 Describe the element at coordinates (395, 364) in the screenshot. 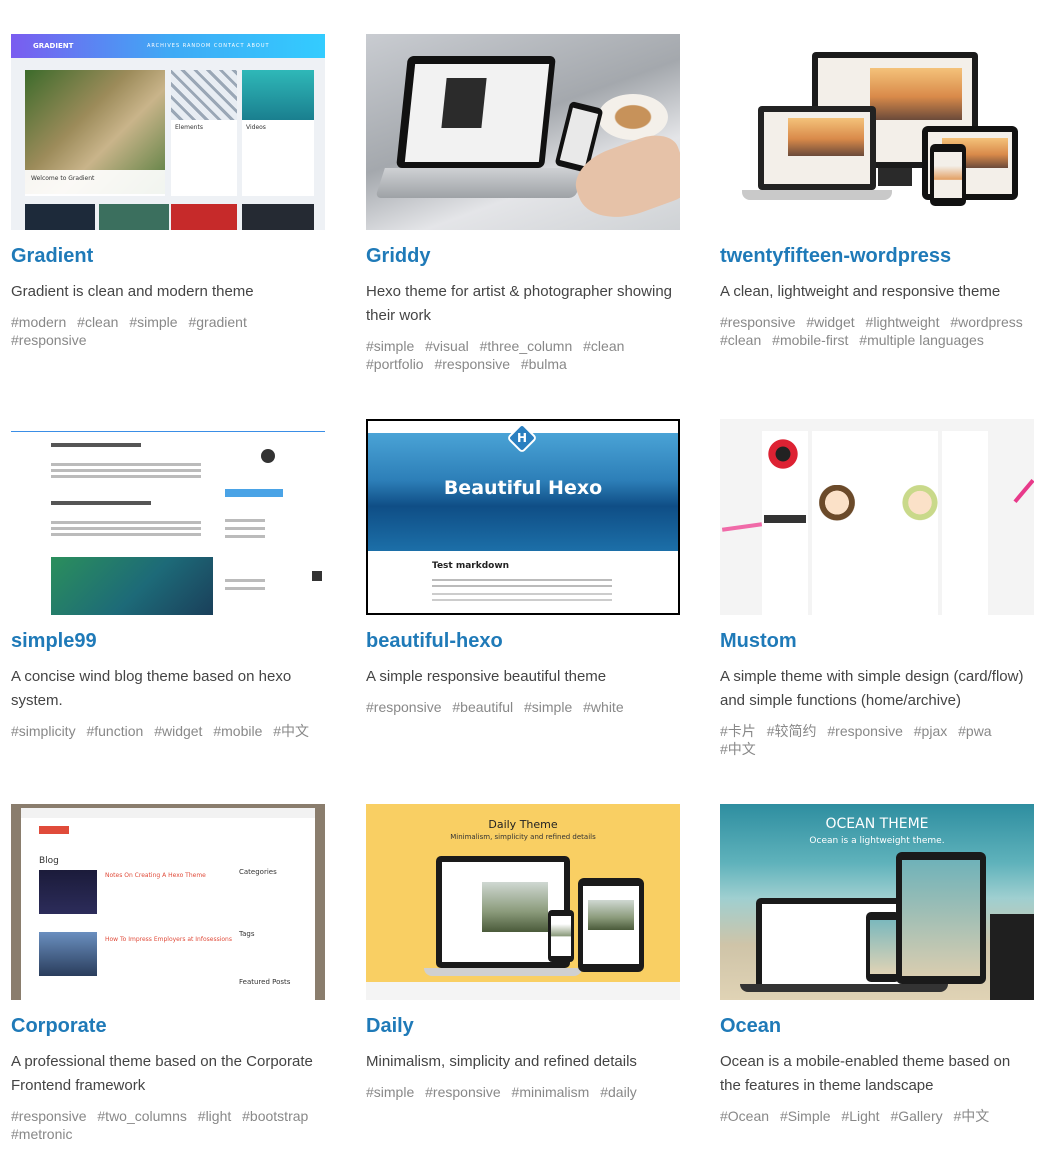

I see `tag: #portfolio` at that location.